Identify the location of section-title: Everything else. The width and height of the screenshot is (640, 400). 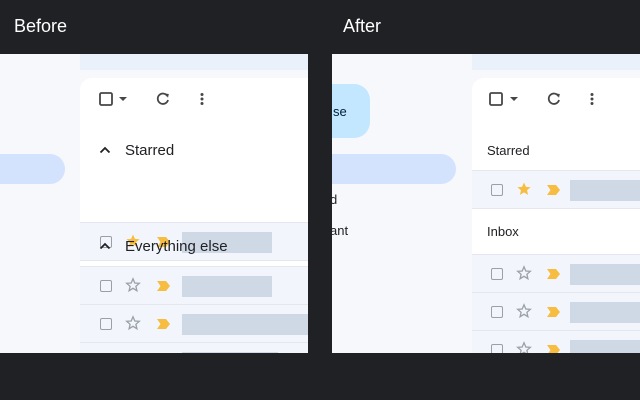
(176, 246).